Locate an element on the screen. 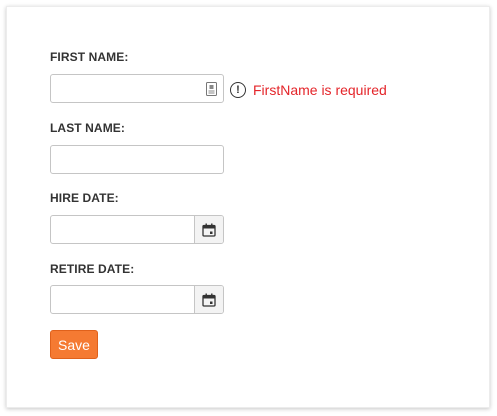  hire-date-input is located at coordinates (123, 229).